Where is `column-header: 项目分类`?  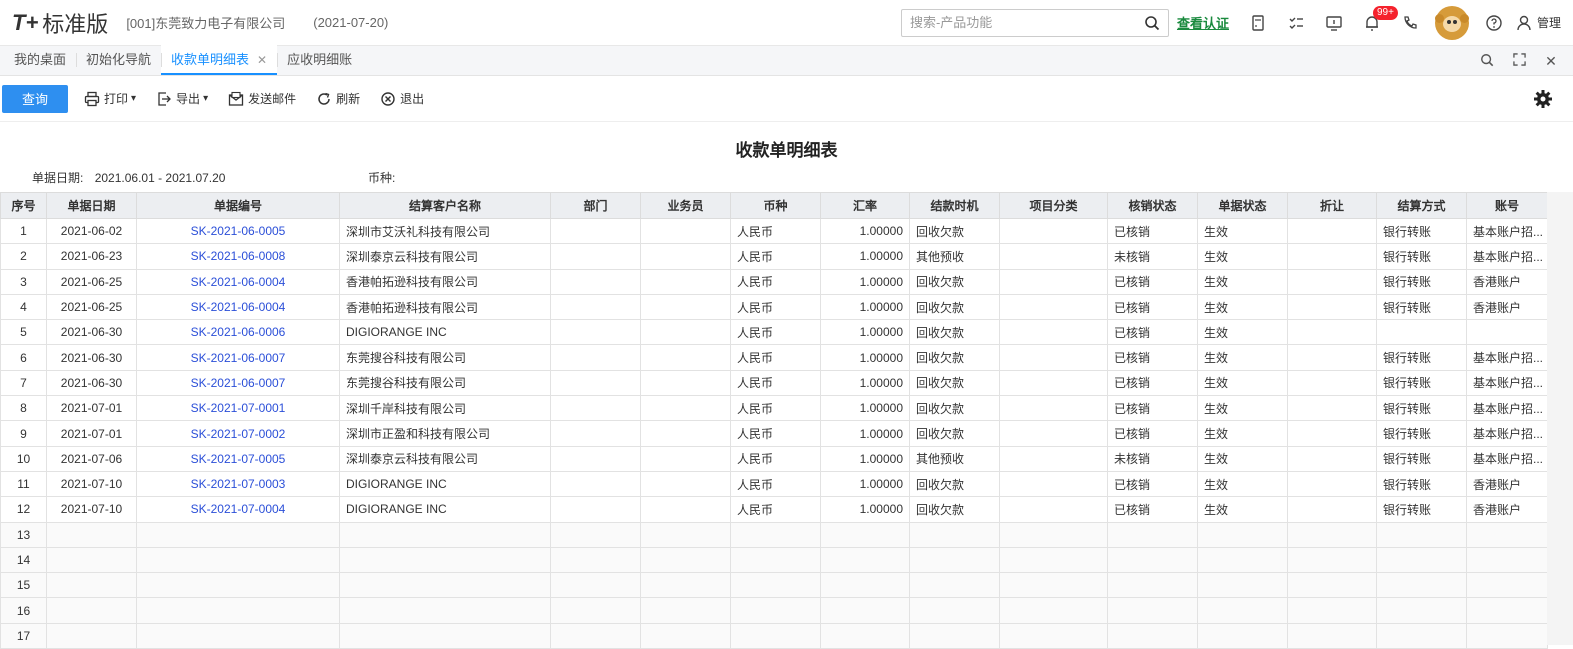 column-header: 项目分类 is located at coordinates (1053, 205).